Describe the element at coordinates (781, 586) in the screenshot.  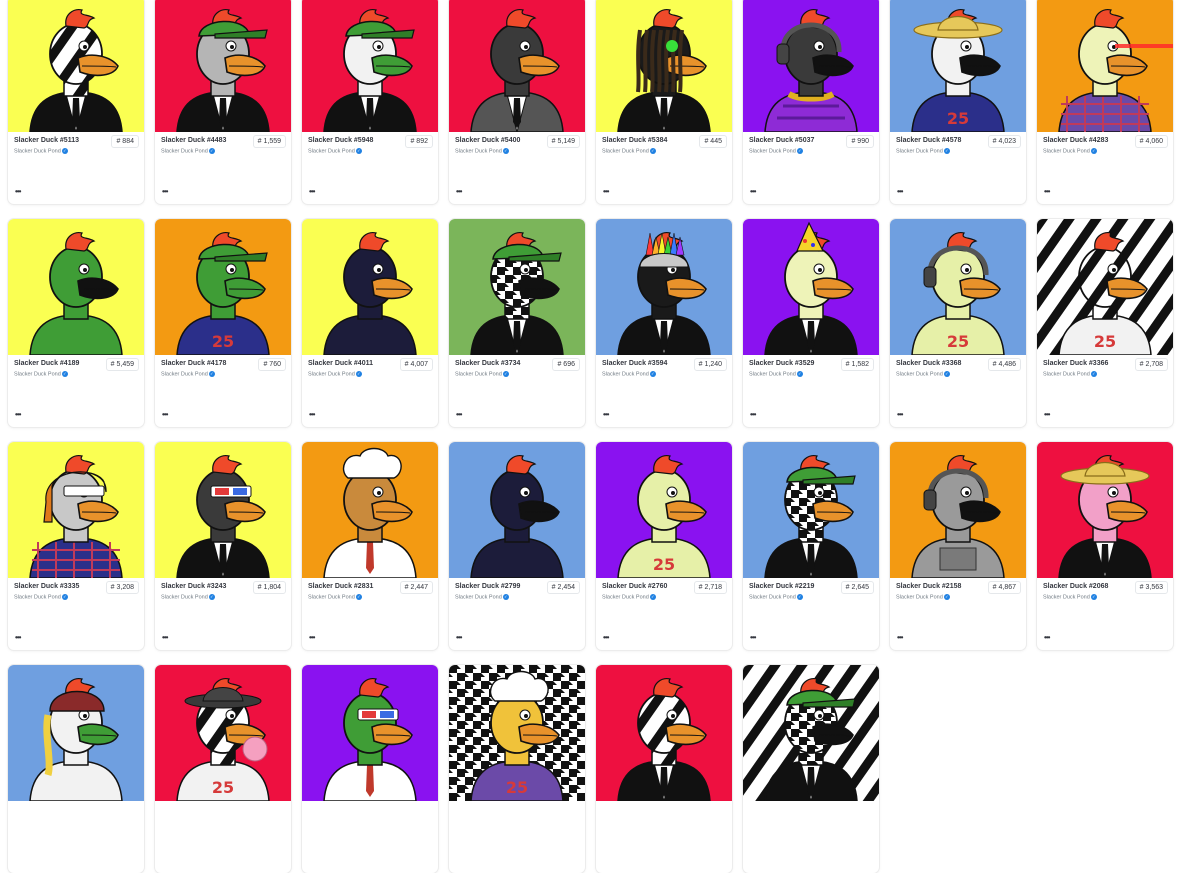
I see `nft-name: Slacker Duck #2219` at that location.